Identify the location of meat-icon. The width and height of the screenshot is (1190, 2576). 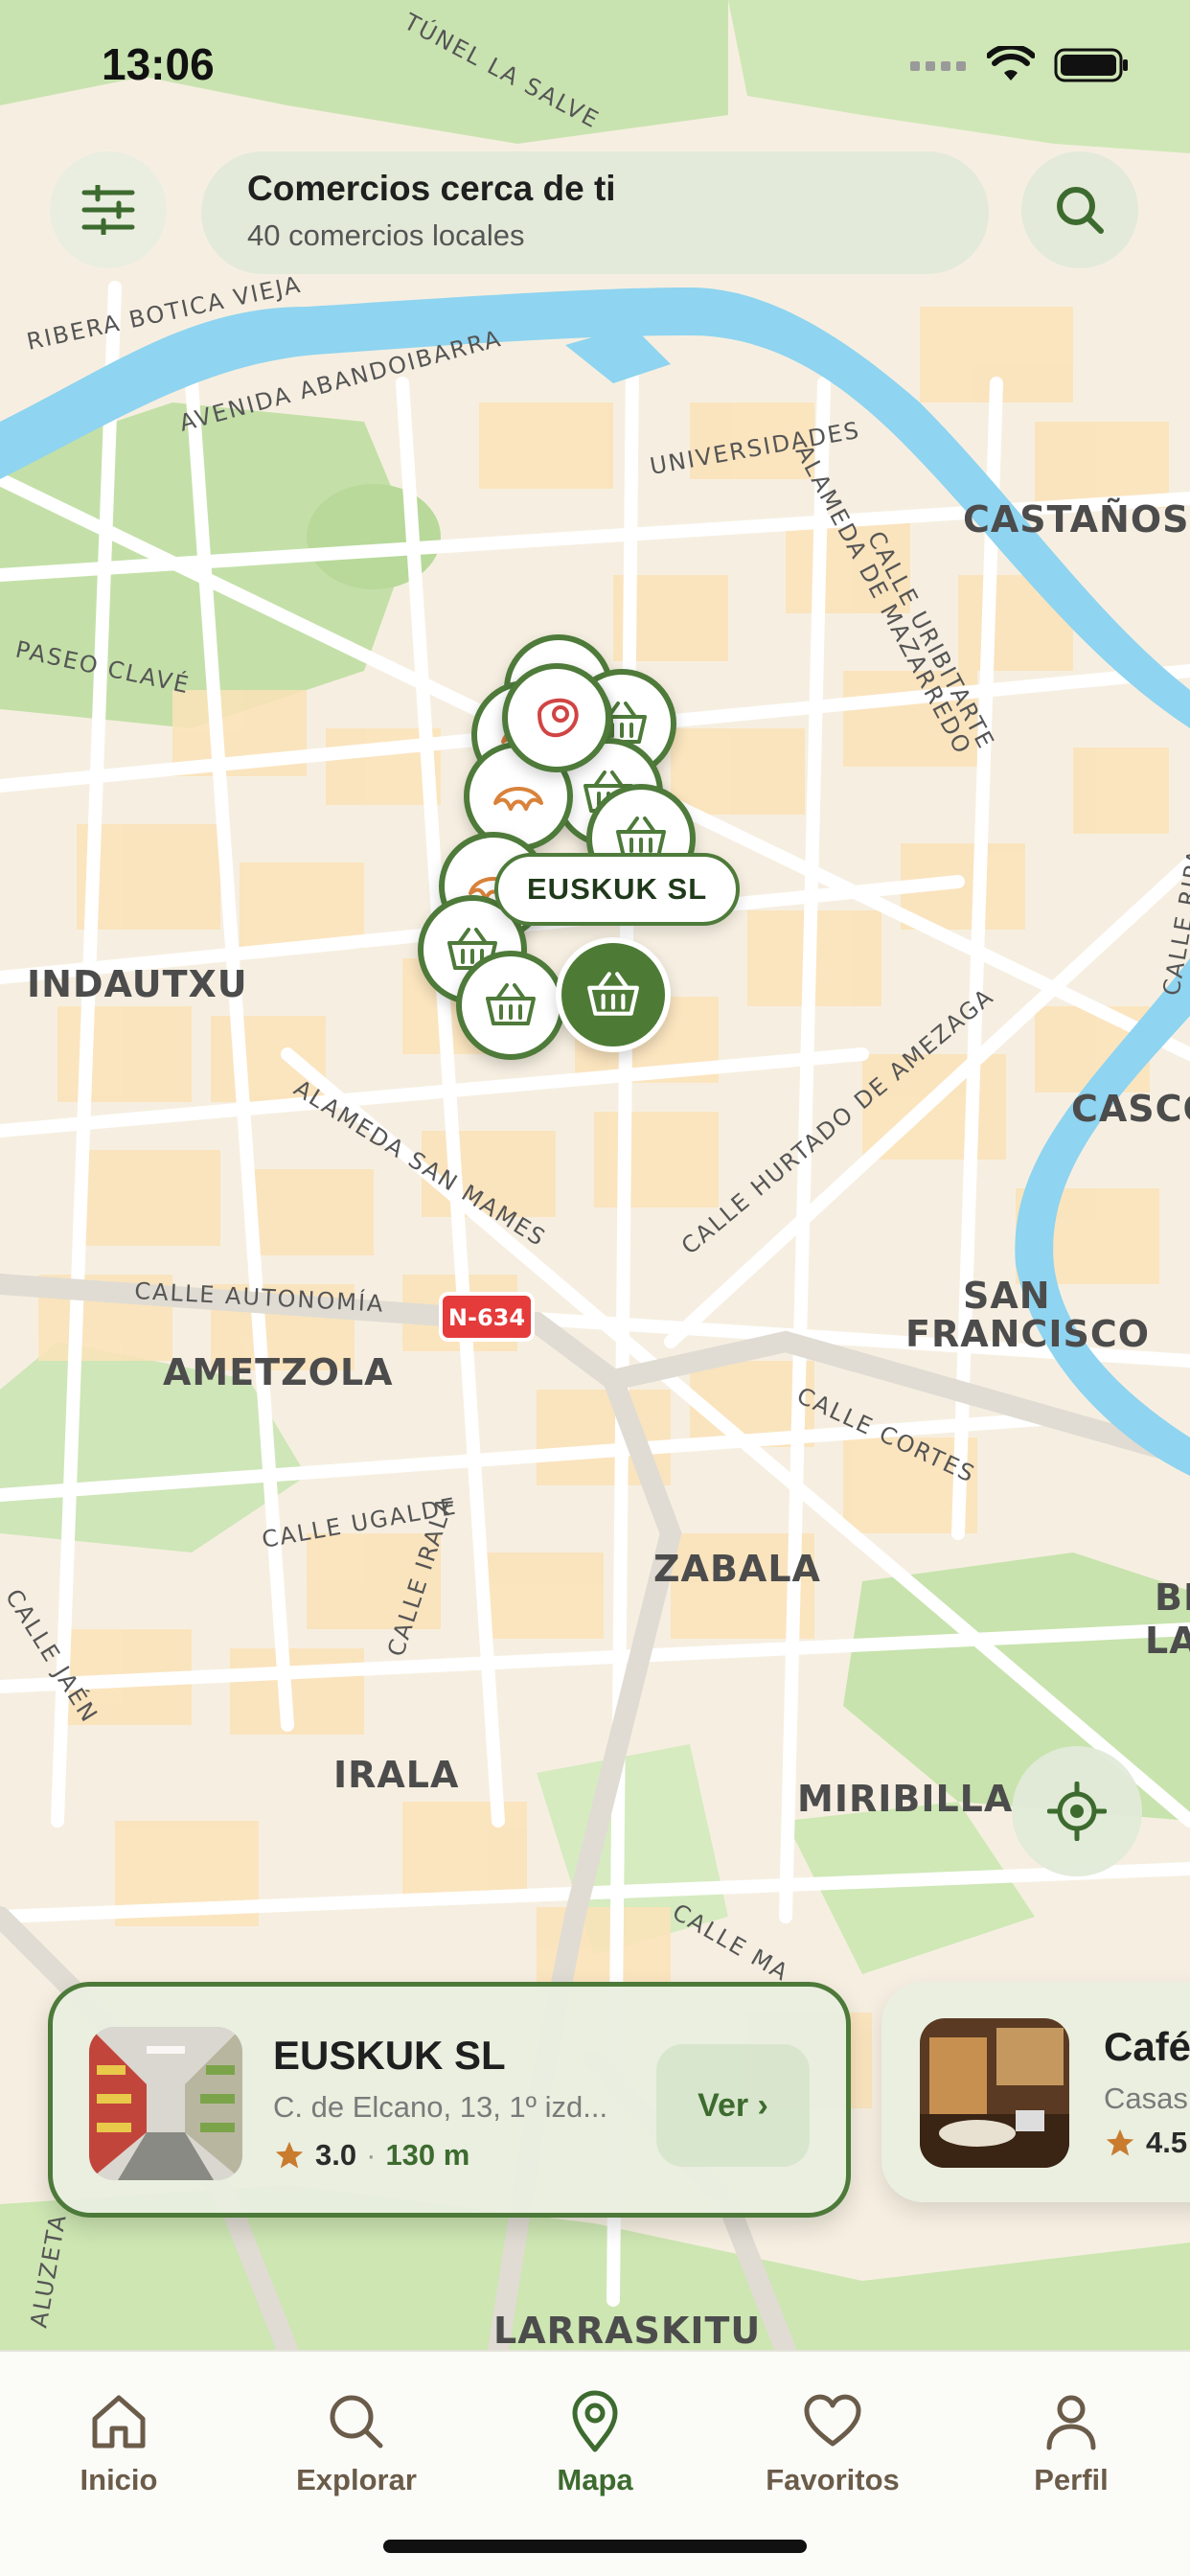
(558, 718).